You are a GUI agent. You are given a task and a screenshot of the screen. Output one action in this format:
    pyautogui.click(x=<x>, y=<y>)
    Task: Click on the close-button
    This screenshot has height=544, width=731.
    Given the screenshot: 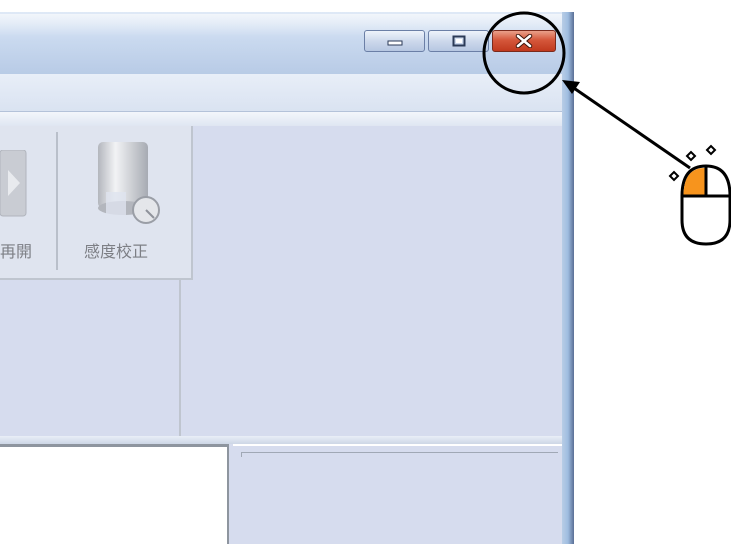 What is the action you would take?
    pyautogui.click(x=524, y=41)
    